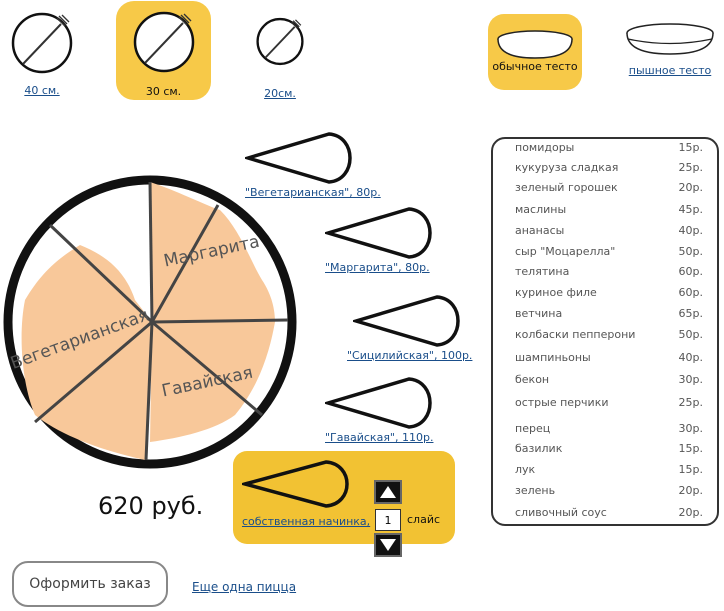 This screenshot has width=724, height=611. Describe the element at coordinates (525, 469) in the screenshot. I see `ingredient-name: лук` at that location.